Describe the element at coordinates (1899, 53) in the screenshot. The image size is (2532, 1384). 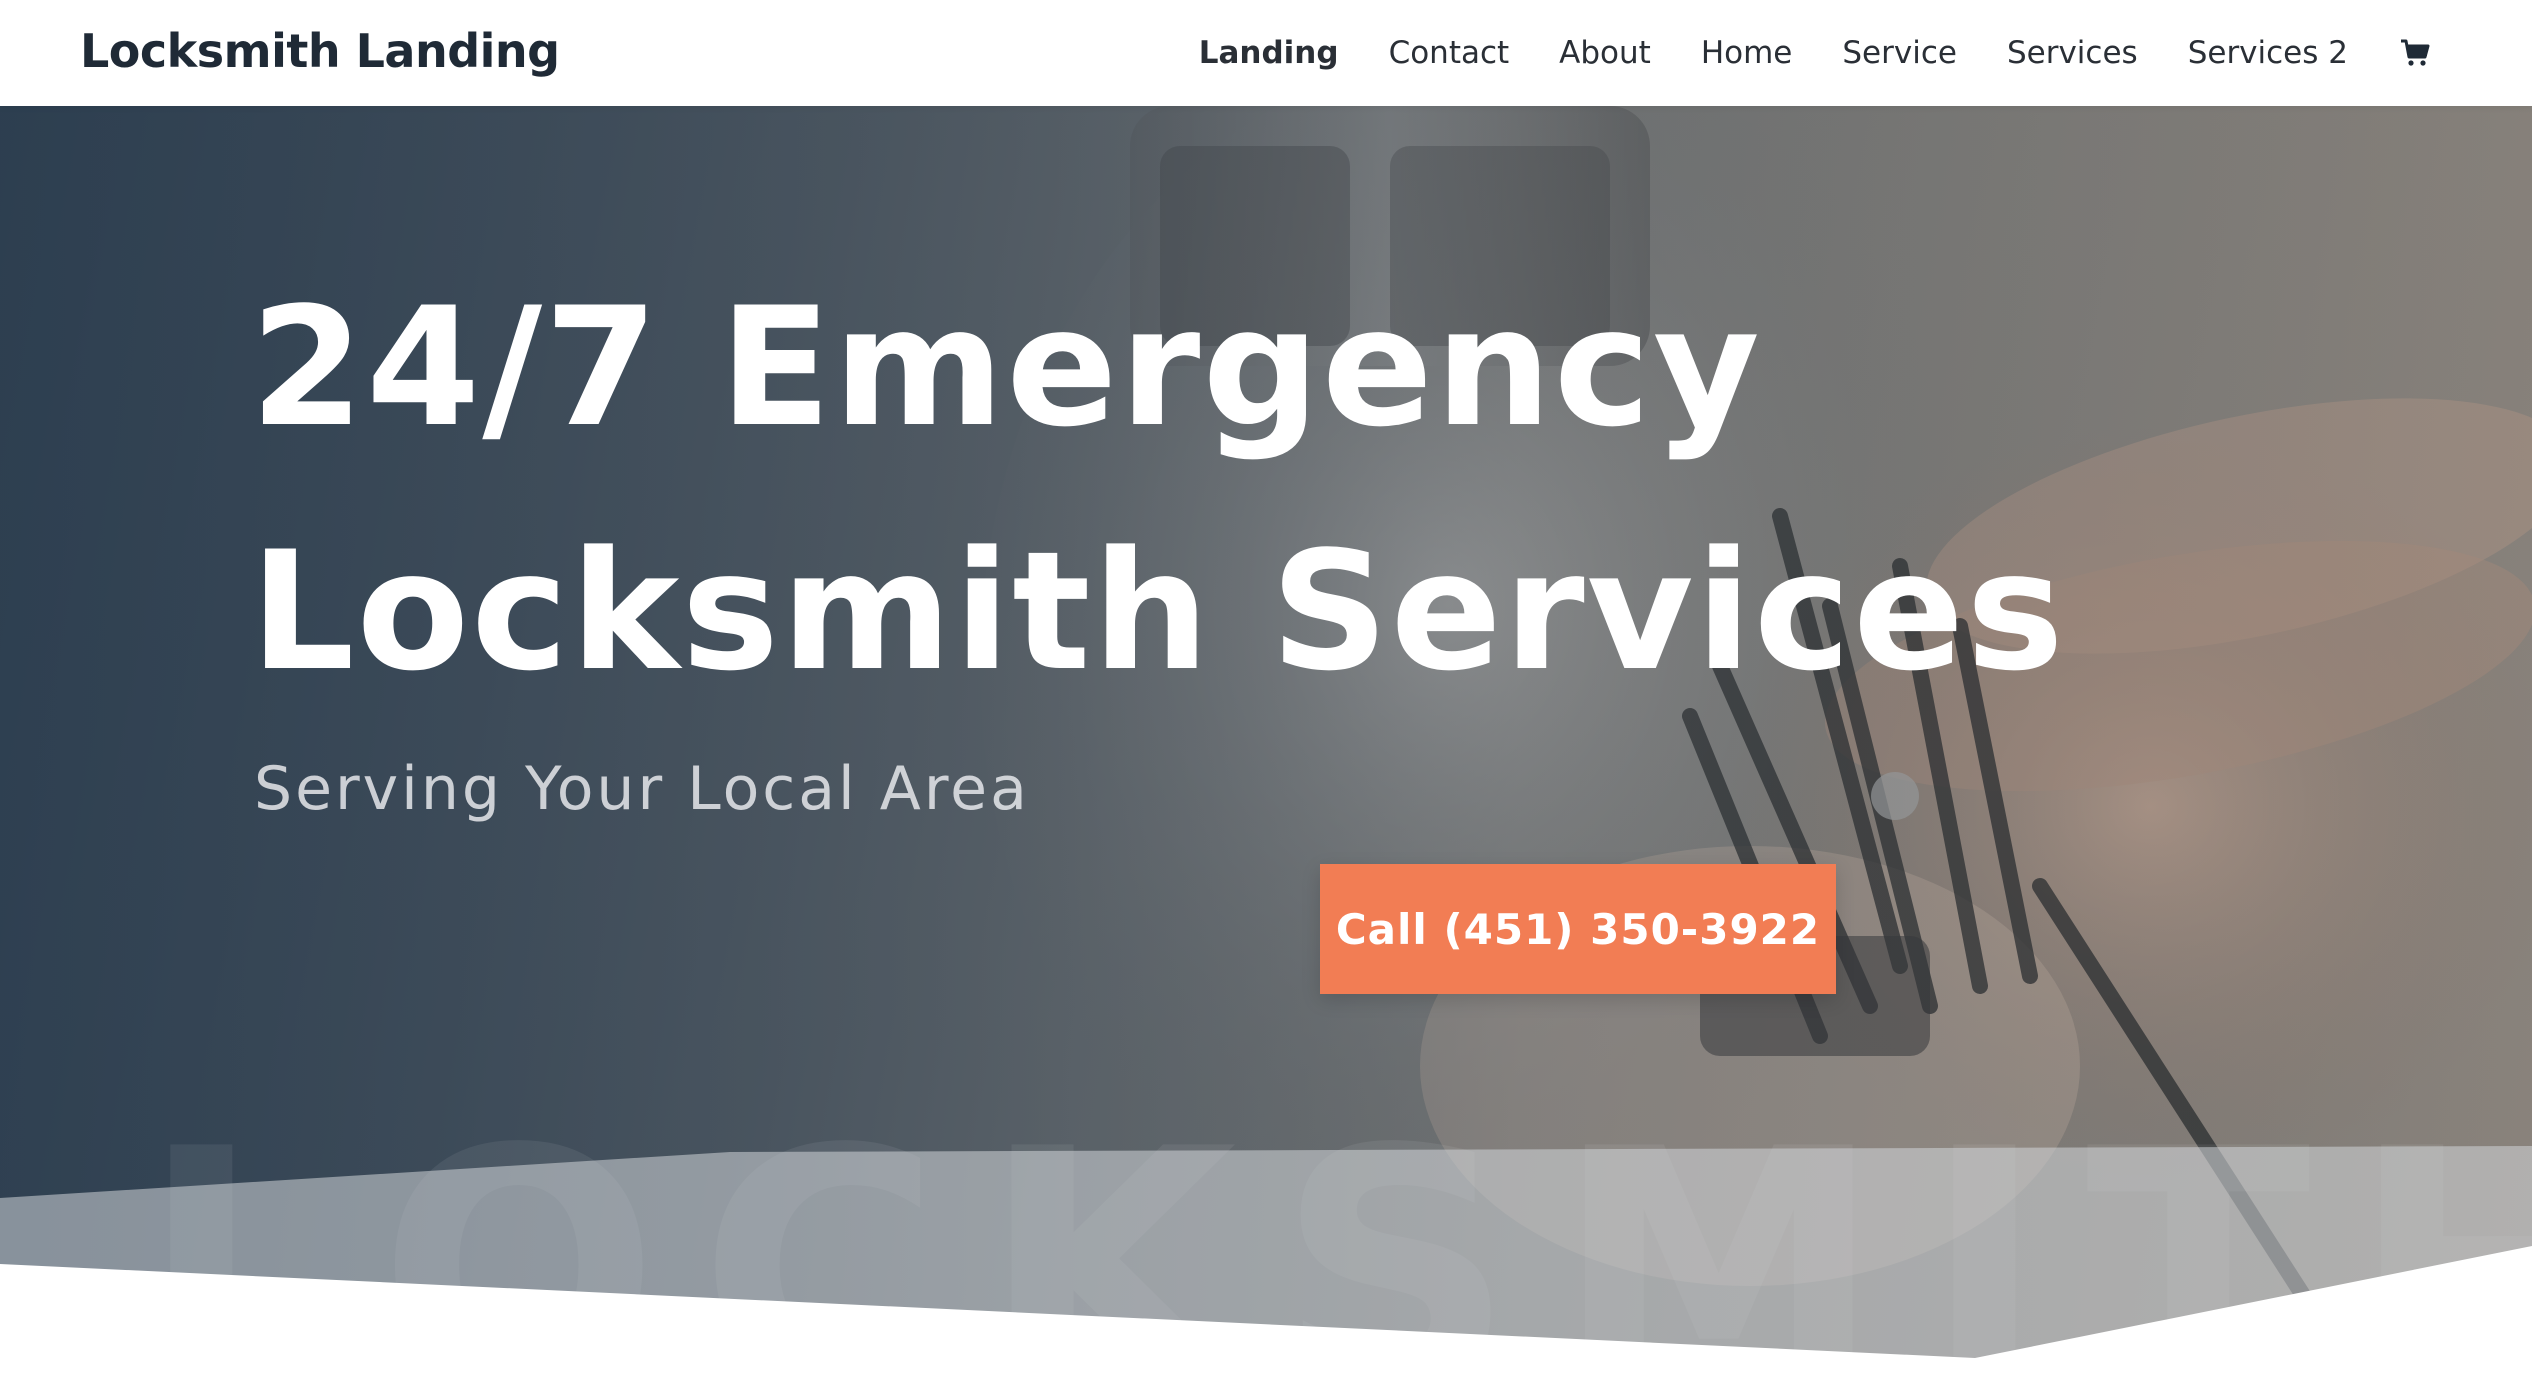
I see `nav-item-service: Service` at that location.